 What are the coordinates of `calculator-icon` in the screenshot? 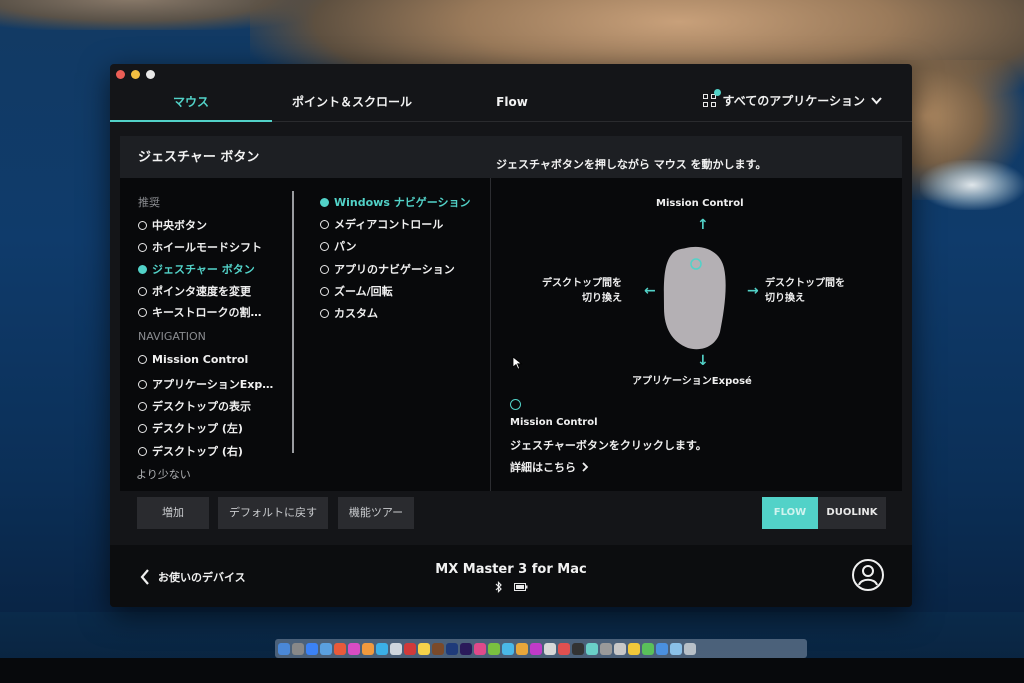 It's located at (620, 648).